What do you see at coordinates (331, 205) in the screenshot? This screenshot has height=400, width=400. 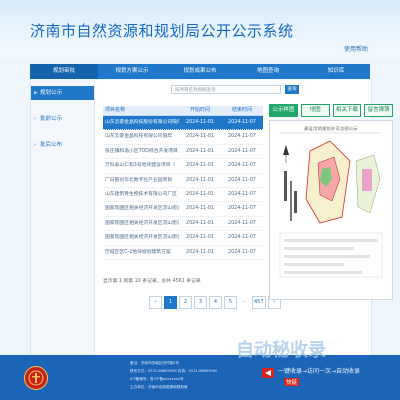 I see `site-plan-drawing` at bounding box center [331, 205].